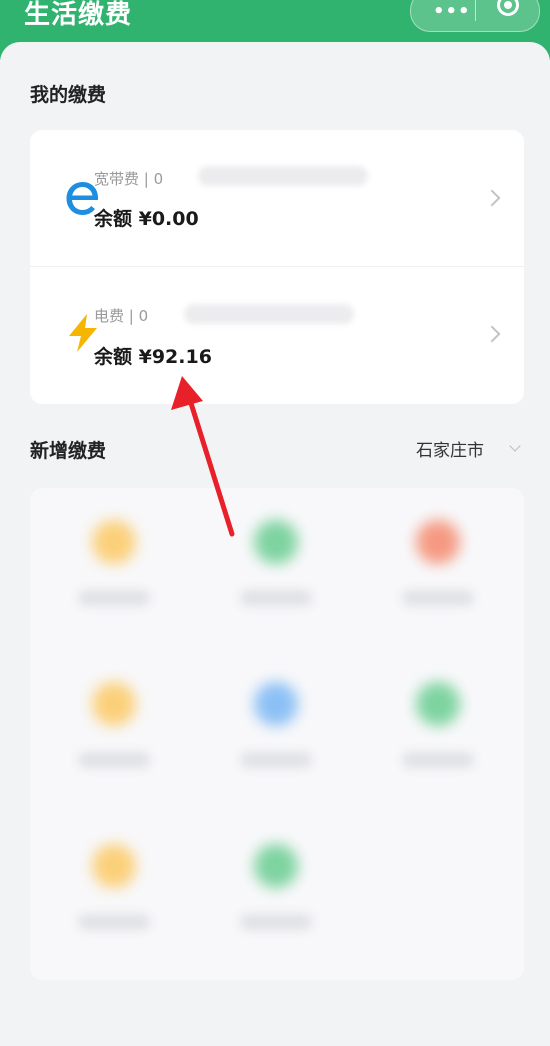  I want to click on city-selector: 石家庄市, so click(450, 448).